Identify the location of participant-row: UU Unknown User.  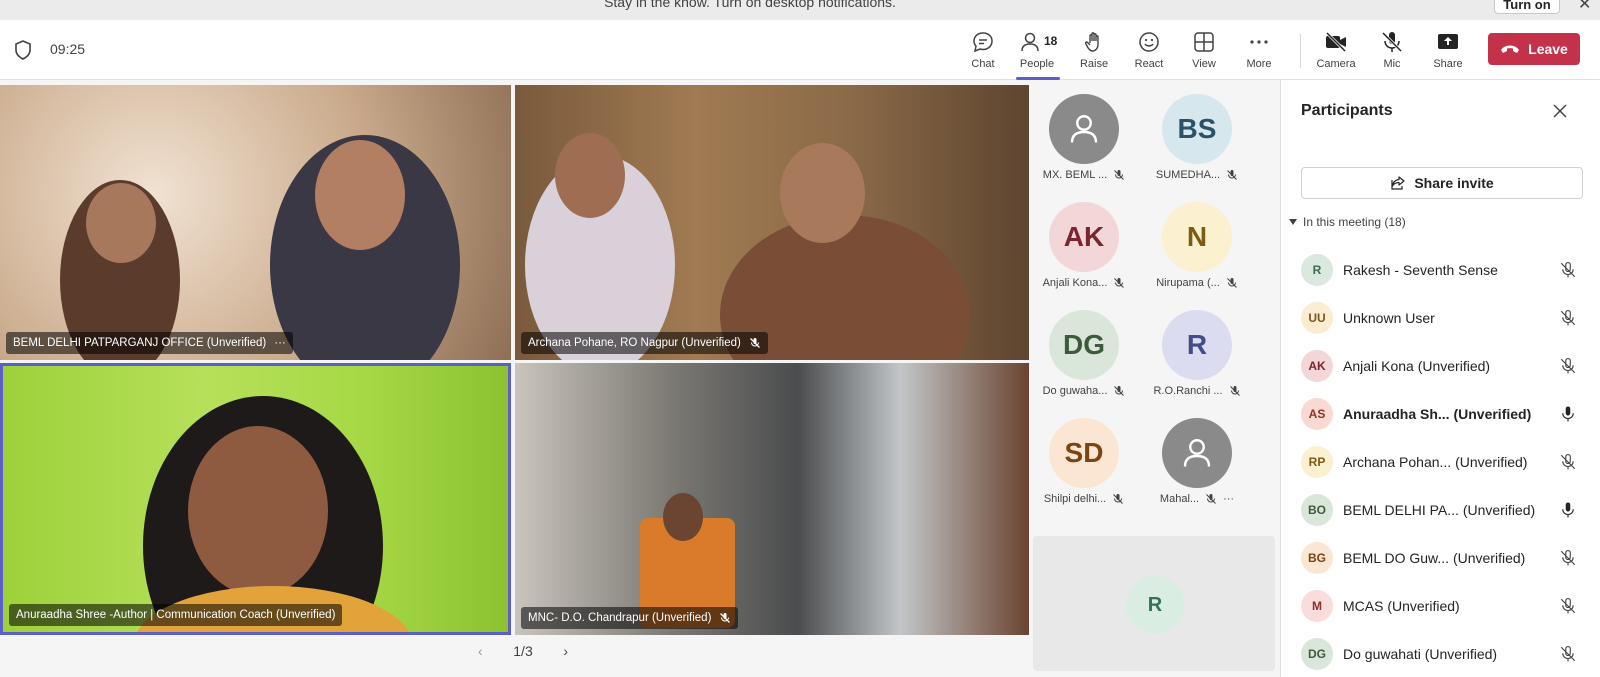
(1446, 318).